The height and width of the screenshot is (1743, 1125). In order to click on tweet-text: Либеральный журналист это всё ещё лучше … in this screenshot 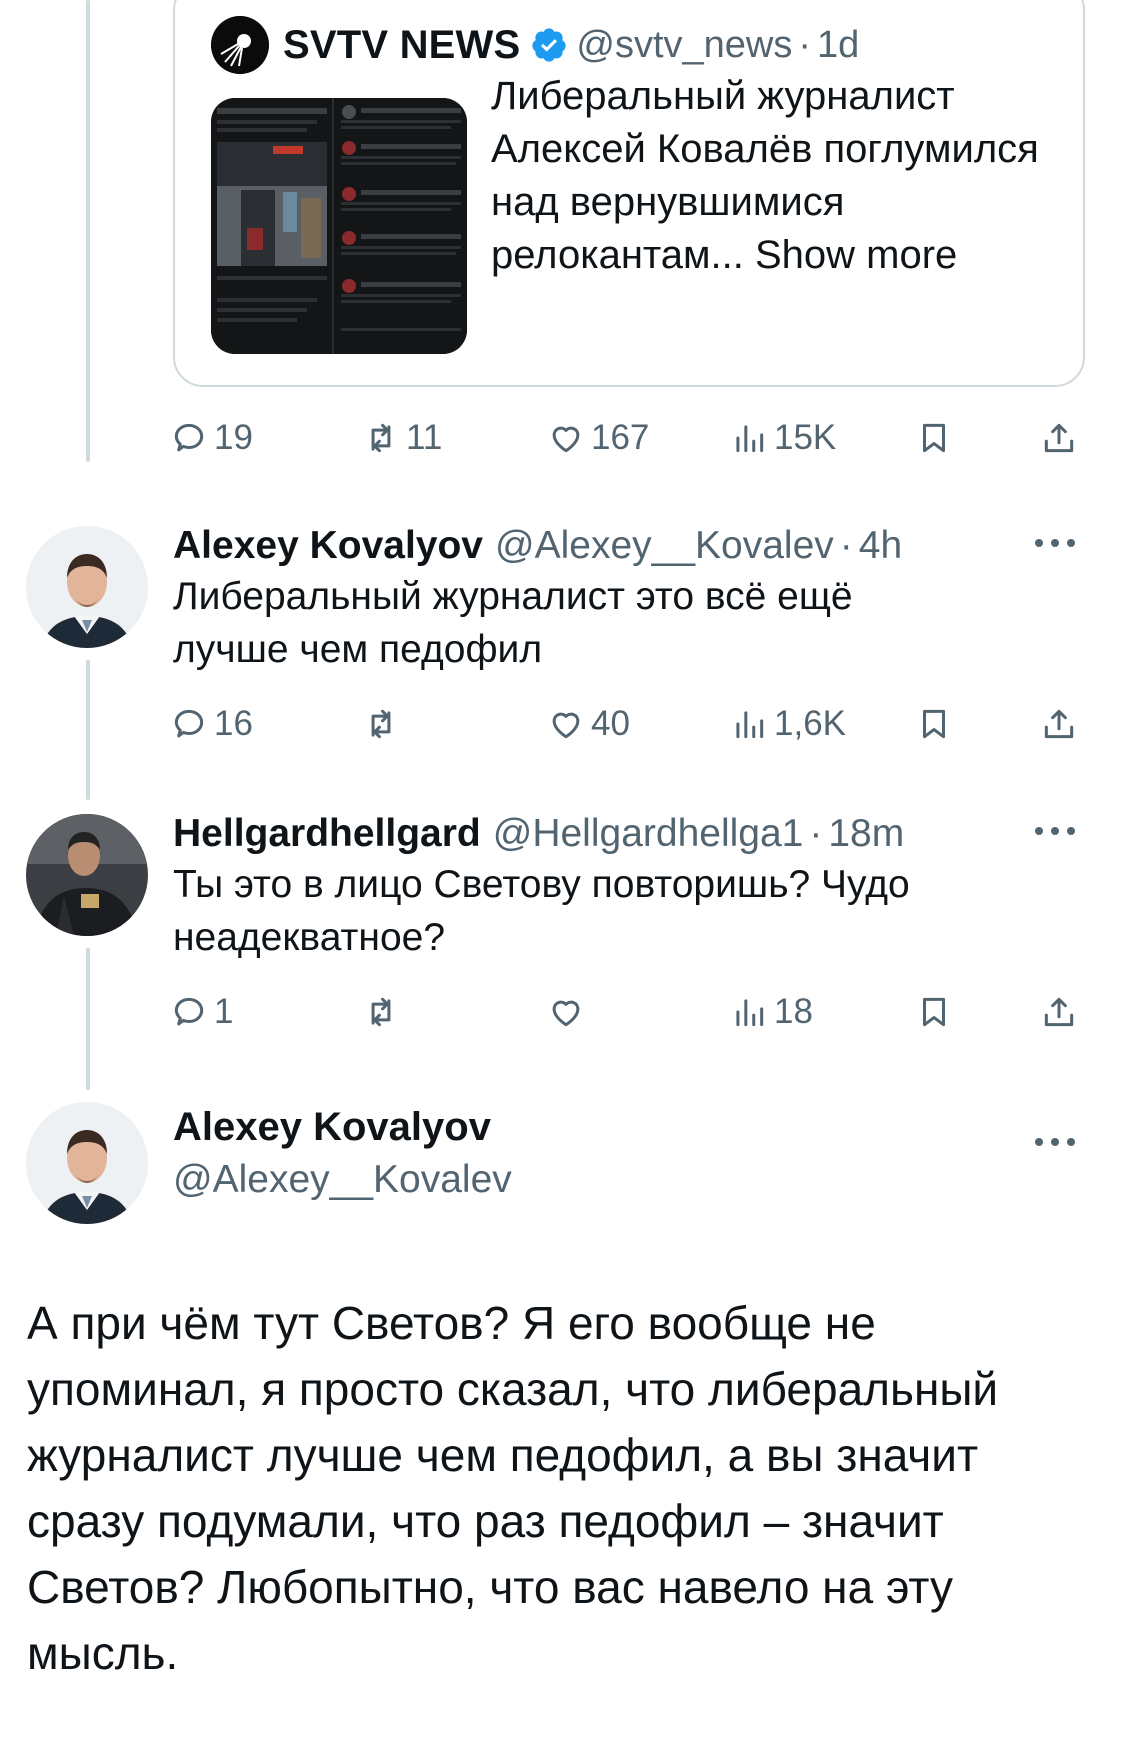, I will do `click(513, 623)`.